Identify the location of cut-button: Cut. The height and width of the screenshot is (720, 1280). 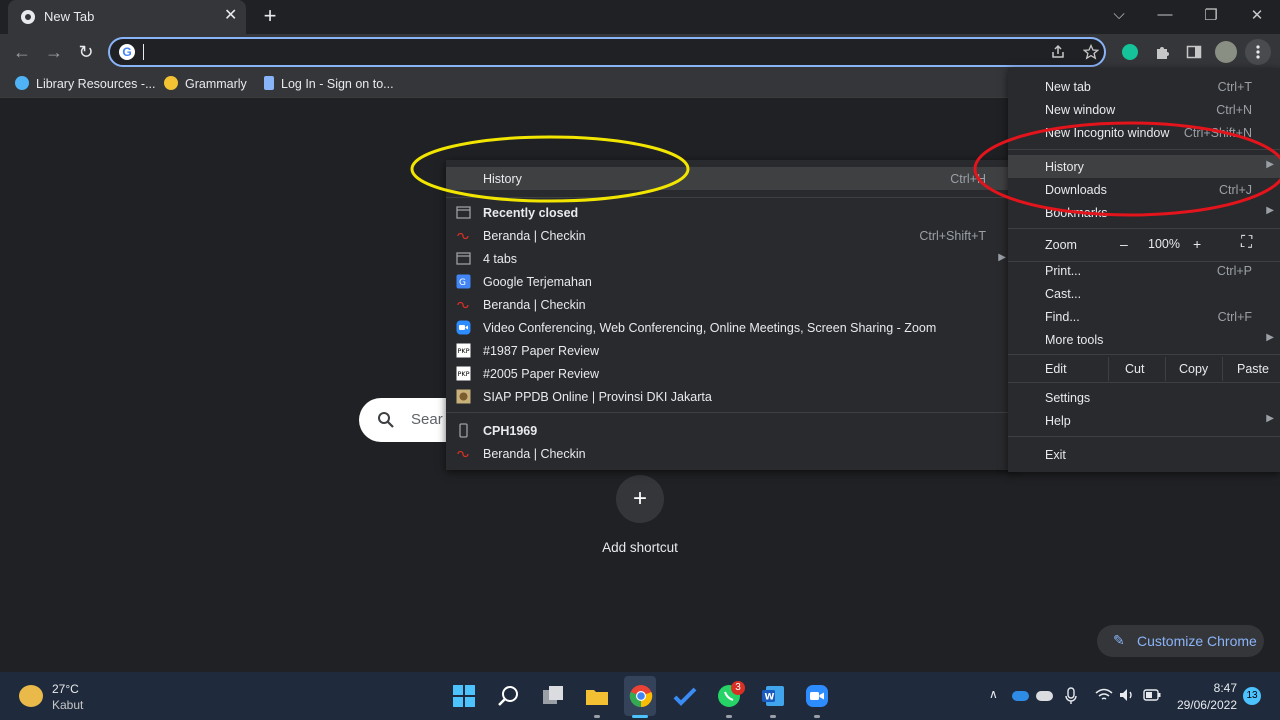
(1134, 369).